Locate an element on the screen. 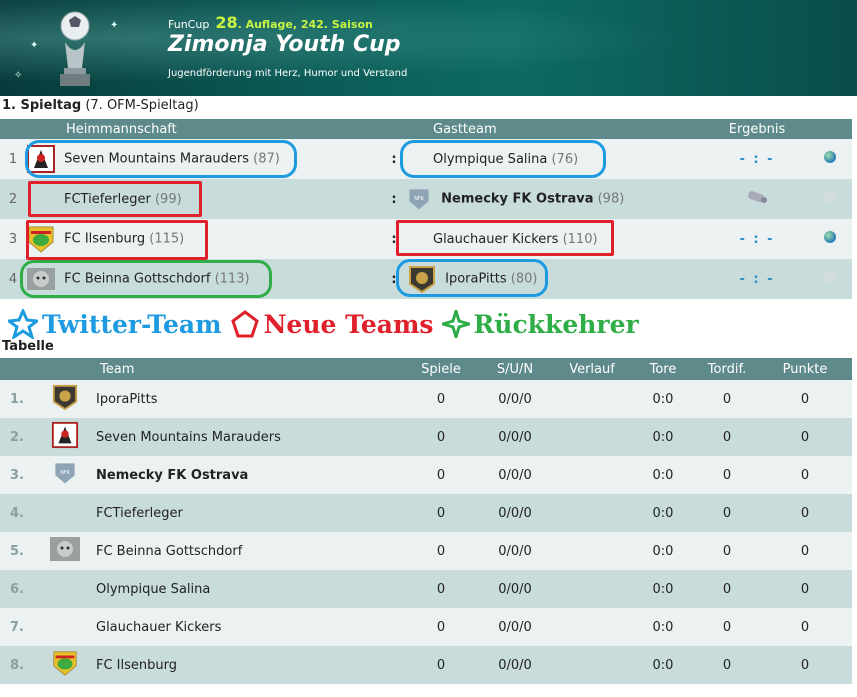 This screenshot has height=697, width=857. whistle-icon is located at coordinates (757, 197).